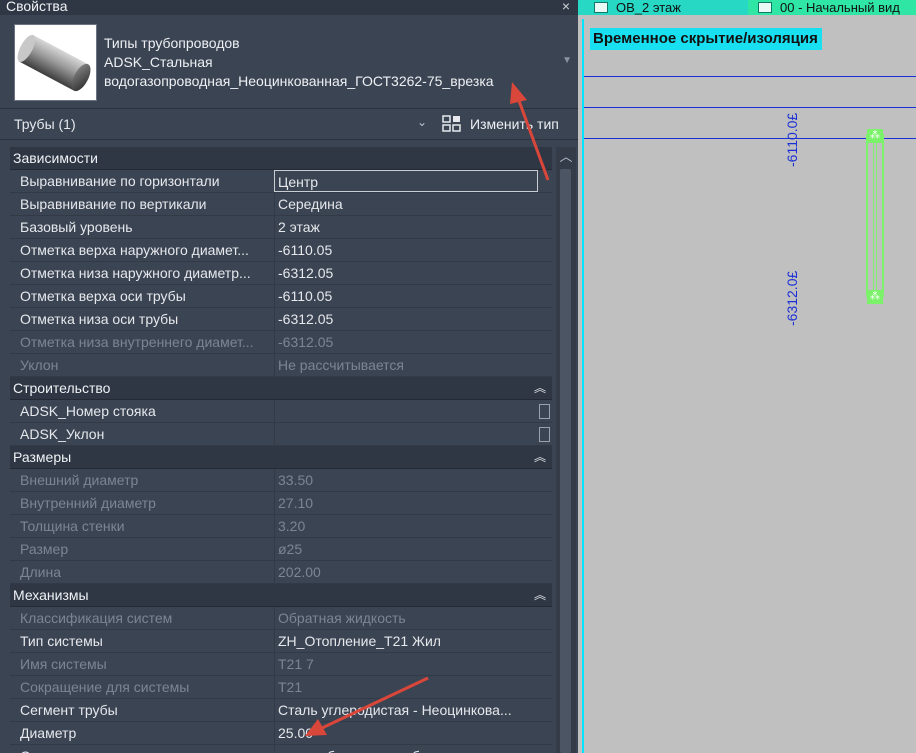 This screenshot has width=916, height=753. What do you see at coordinates (406, 204) in the screenshot?
I see `property-value: Середина` at bounding box center [406, 204].